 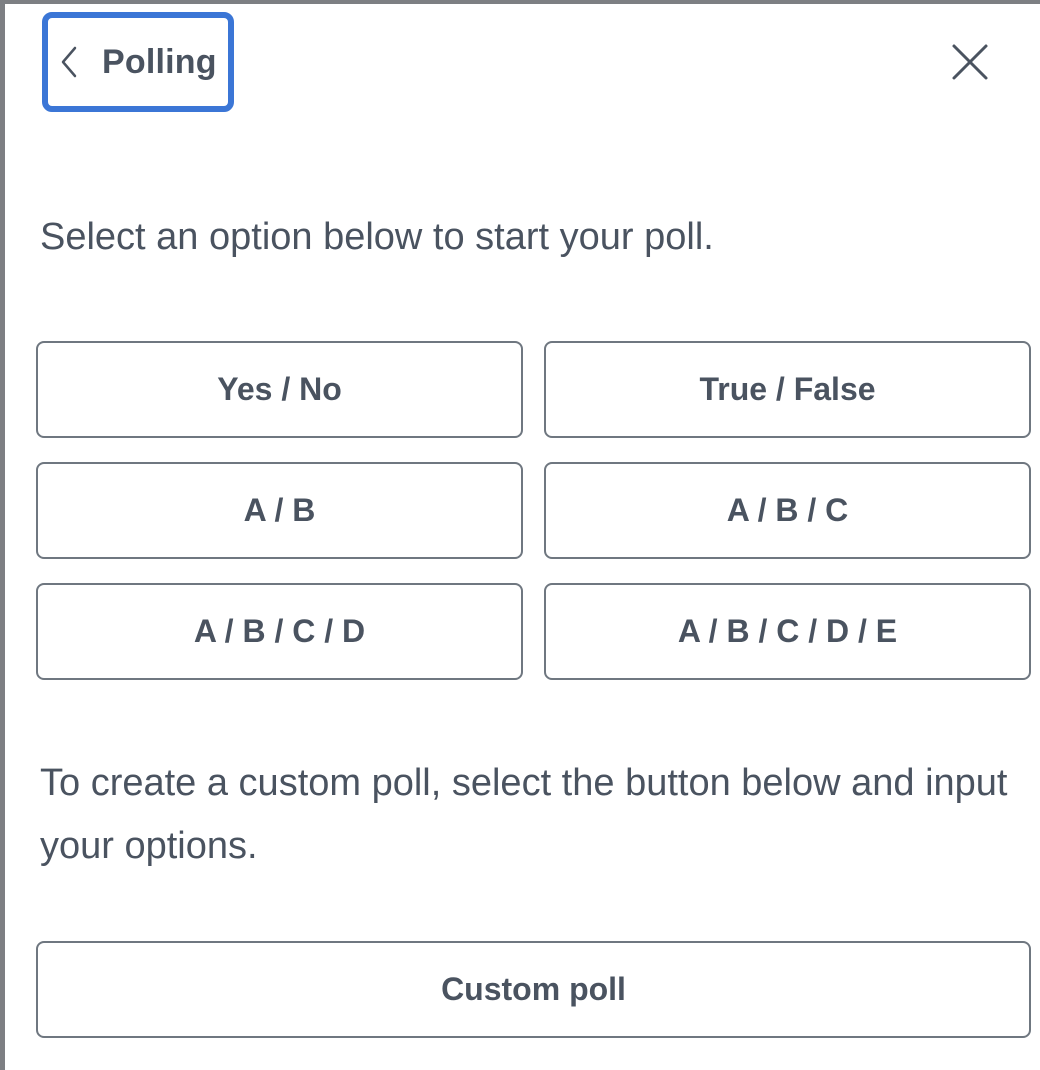 What do you see at coordinates (970, 66) in the screenshot?
I see `close-icon` at bounding box center [970, 66].